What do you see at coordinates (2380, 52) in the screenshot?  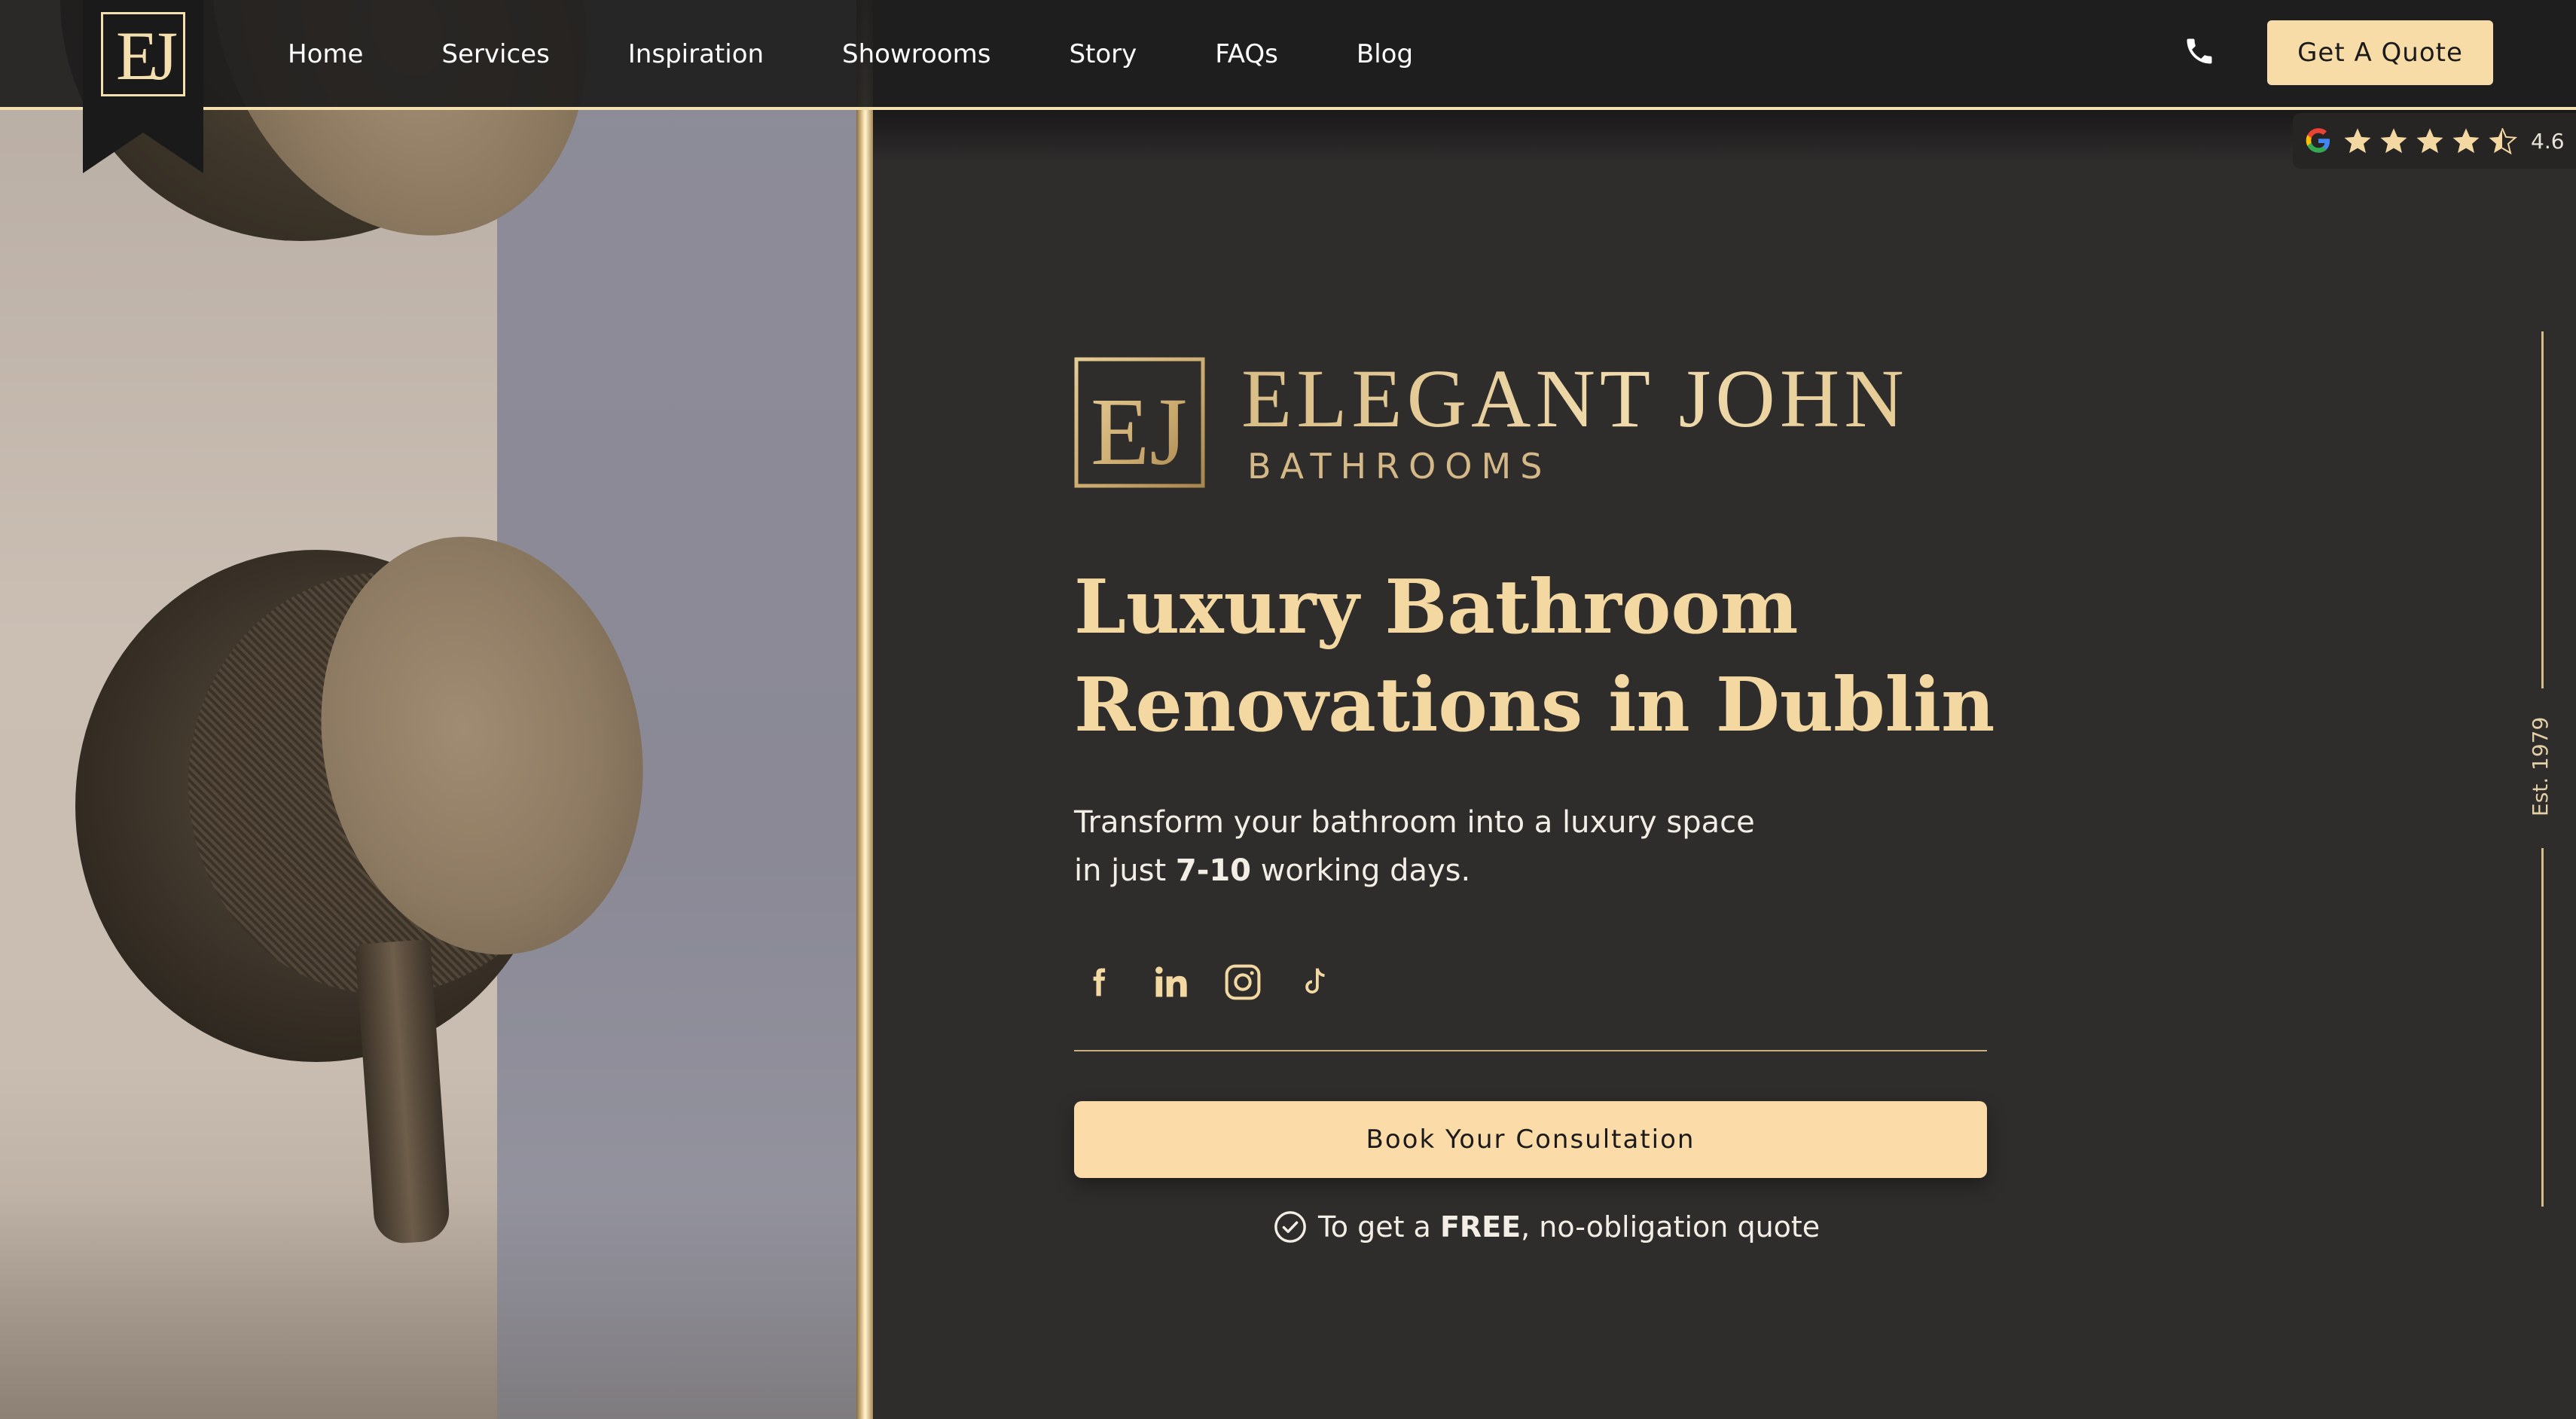 I see `get-quote-button: Get A Quote` at bounding box center [2380, 52].